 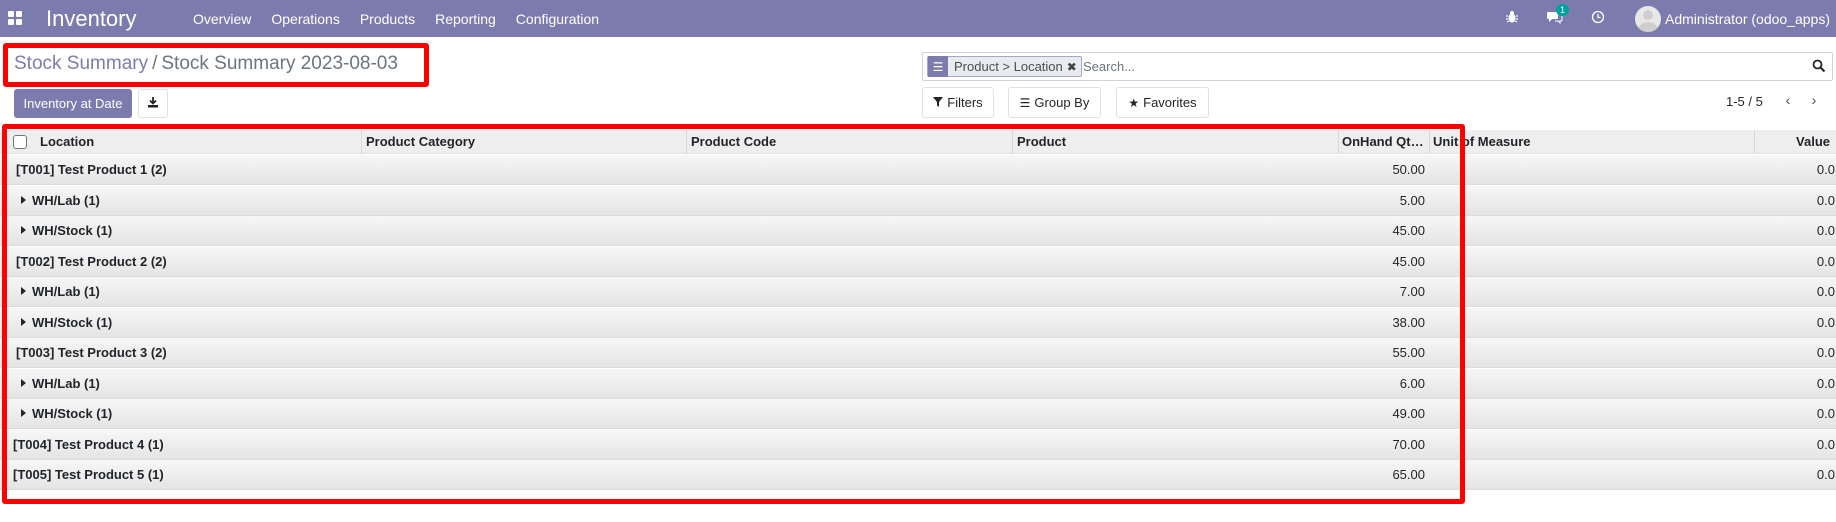 What do you see at coordinates (91, 19) in the screenshot?
I see `app-title: Inventory` at bounding box center [91, 19].